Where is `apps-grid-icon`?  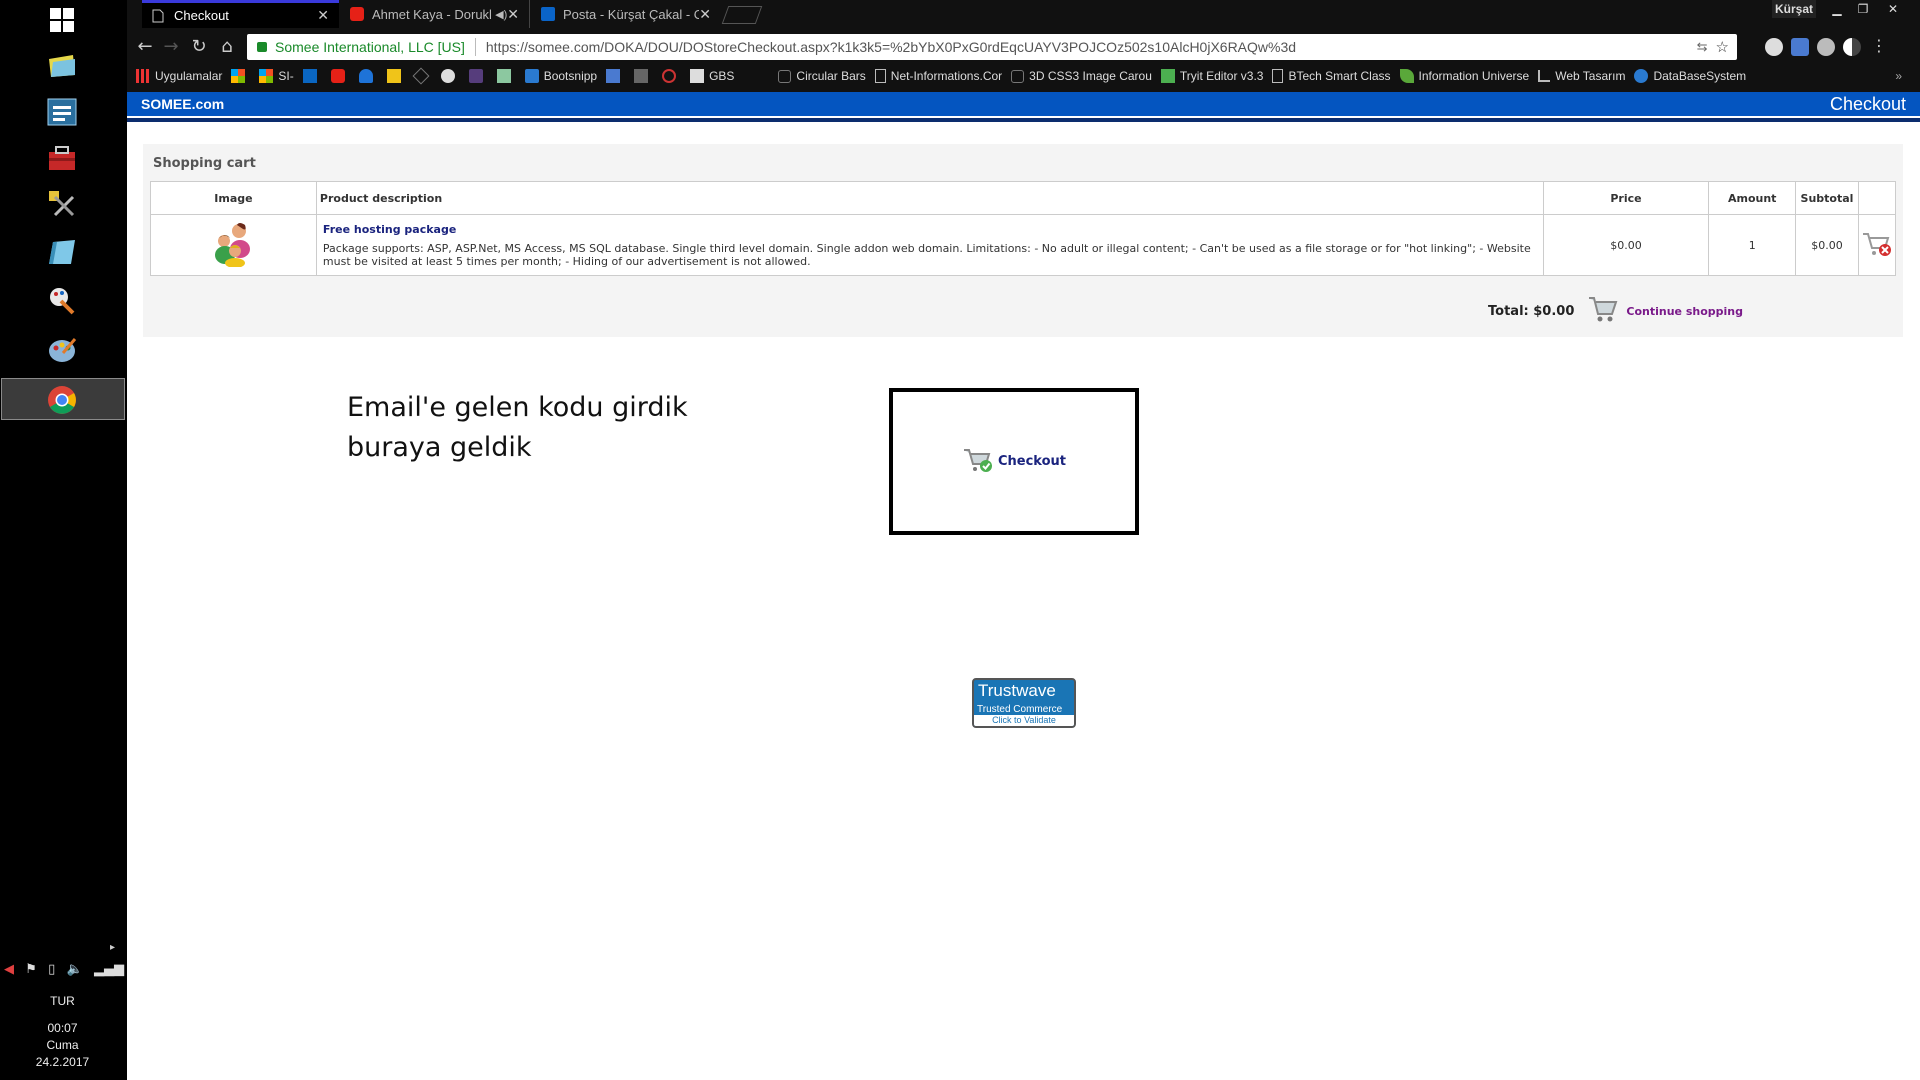
apps-grid-icon is located at coordinates (143, 76).